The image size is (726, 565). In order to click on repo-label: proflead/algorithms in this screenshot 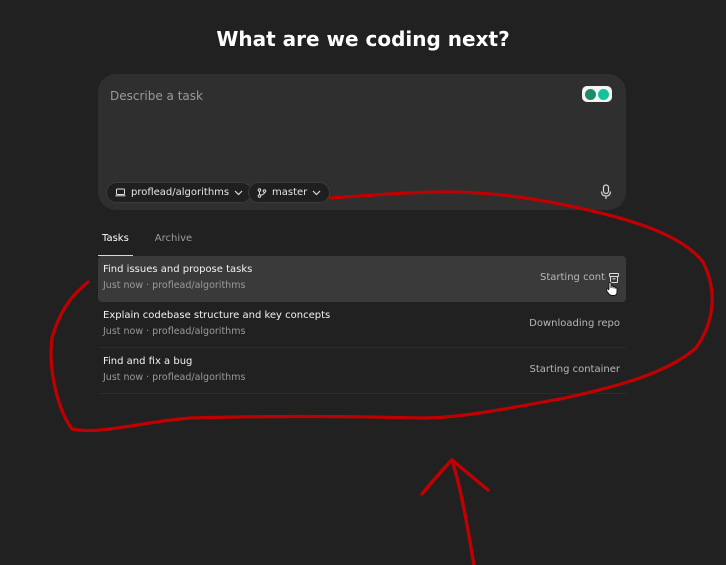, I will do `click(180, 192)`.